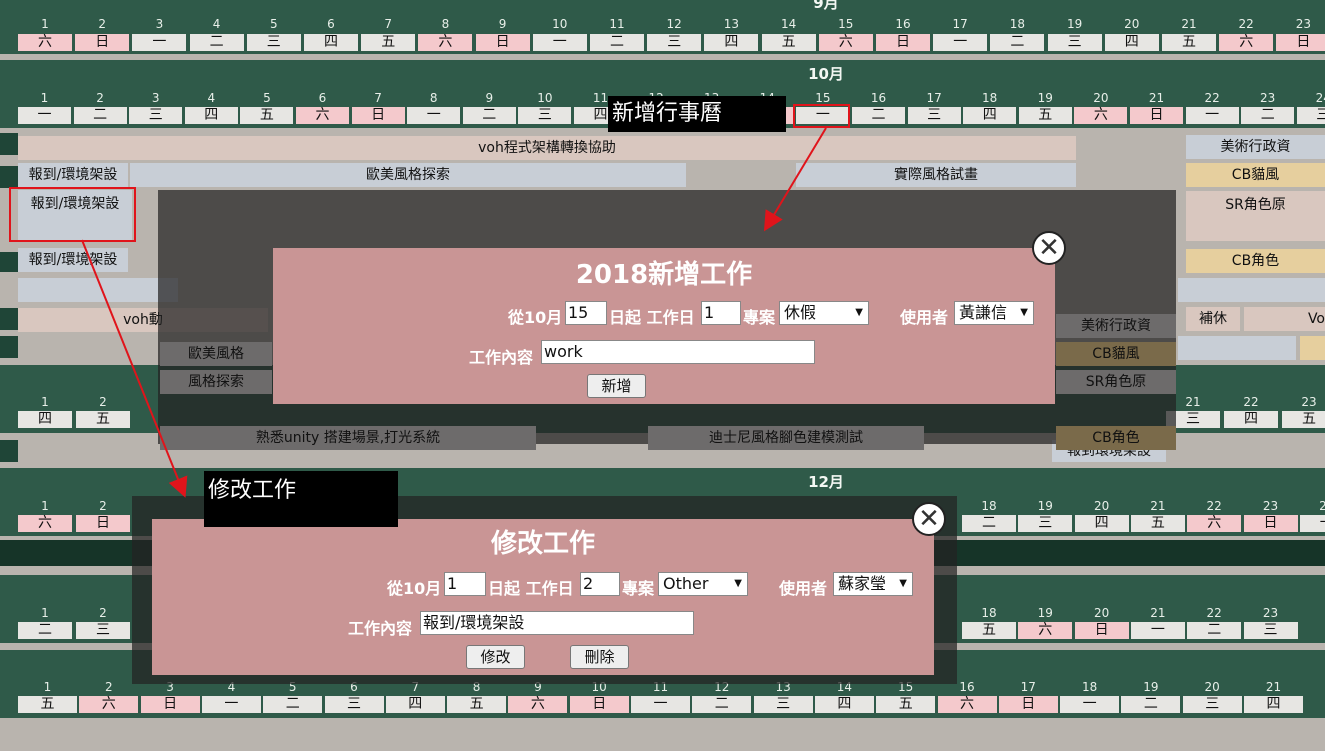 The image size is (1325, 751). I want to click on arrow-to-add-modal, so click(795, 179).